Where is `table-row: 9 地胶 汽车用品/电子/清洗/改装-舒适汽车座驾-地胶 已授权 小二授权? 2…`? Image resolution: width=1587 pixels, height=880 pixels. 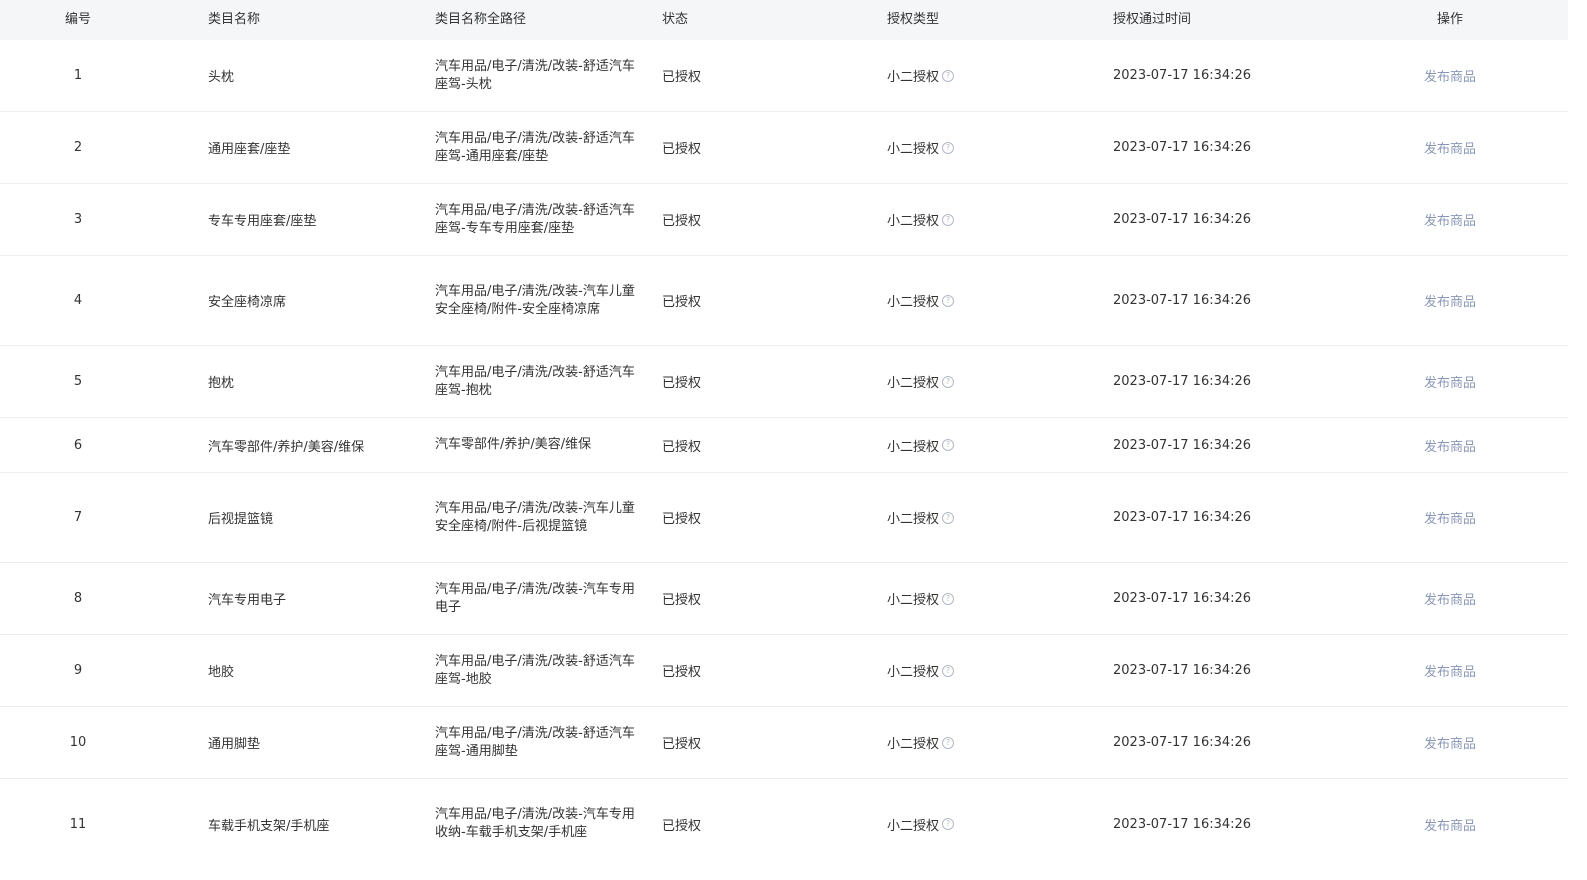
table-row: 9 地胶 汽车用品/电子/清洗/改装-舒适汽车座驾-地胶 已授权 小二授权? 2… is located at coordinates (784, 671).